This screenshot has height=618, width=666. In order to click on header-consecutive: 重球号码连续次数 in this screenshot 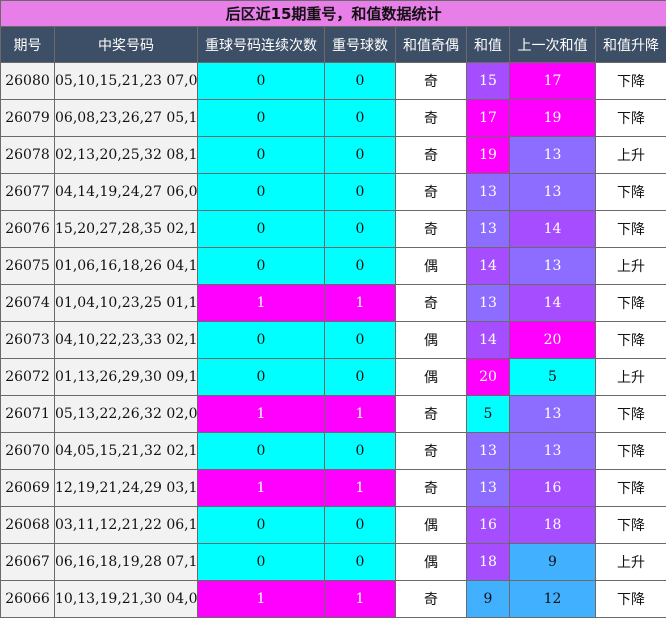, I will do `click(261, 45)`.